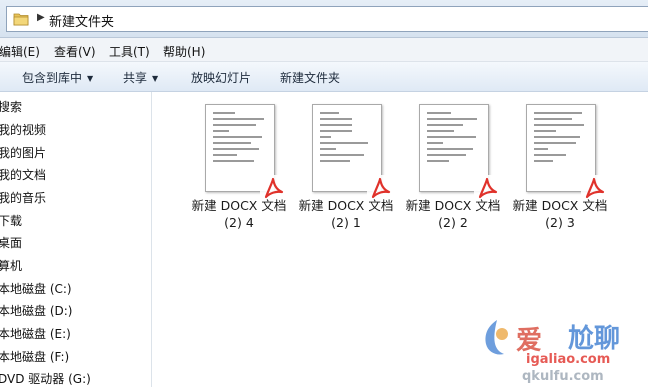 This screenshot has width=648, height=387. I want to click on file-name-suffix: (2) 4, so click(239, 222).